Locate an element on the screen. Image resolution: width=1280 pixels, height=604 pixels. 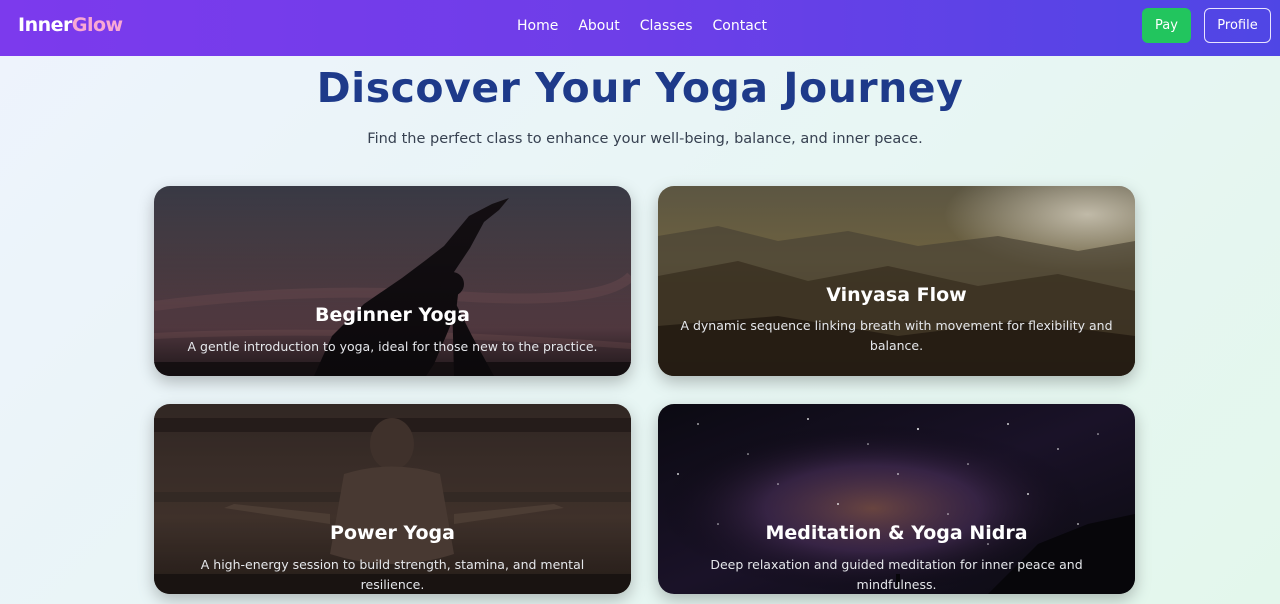
page-title: Discover Your Yoga Journey is located at coordinates (640, 88).